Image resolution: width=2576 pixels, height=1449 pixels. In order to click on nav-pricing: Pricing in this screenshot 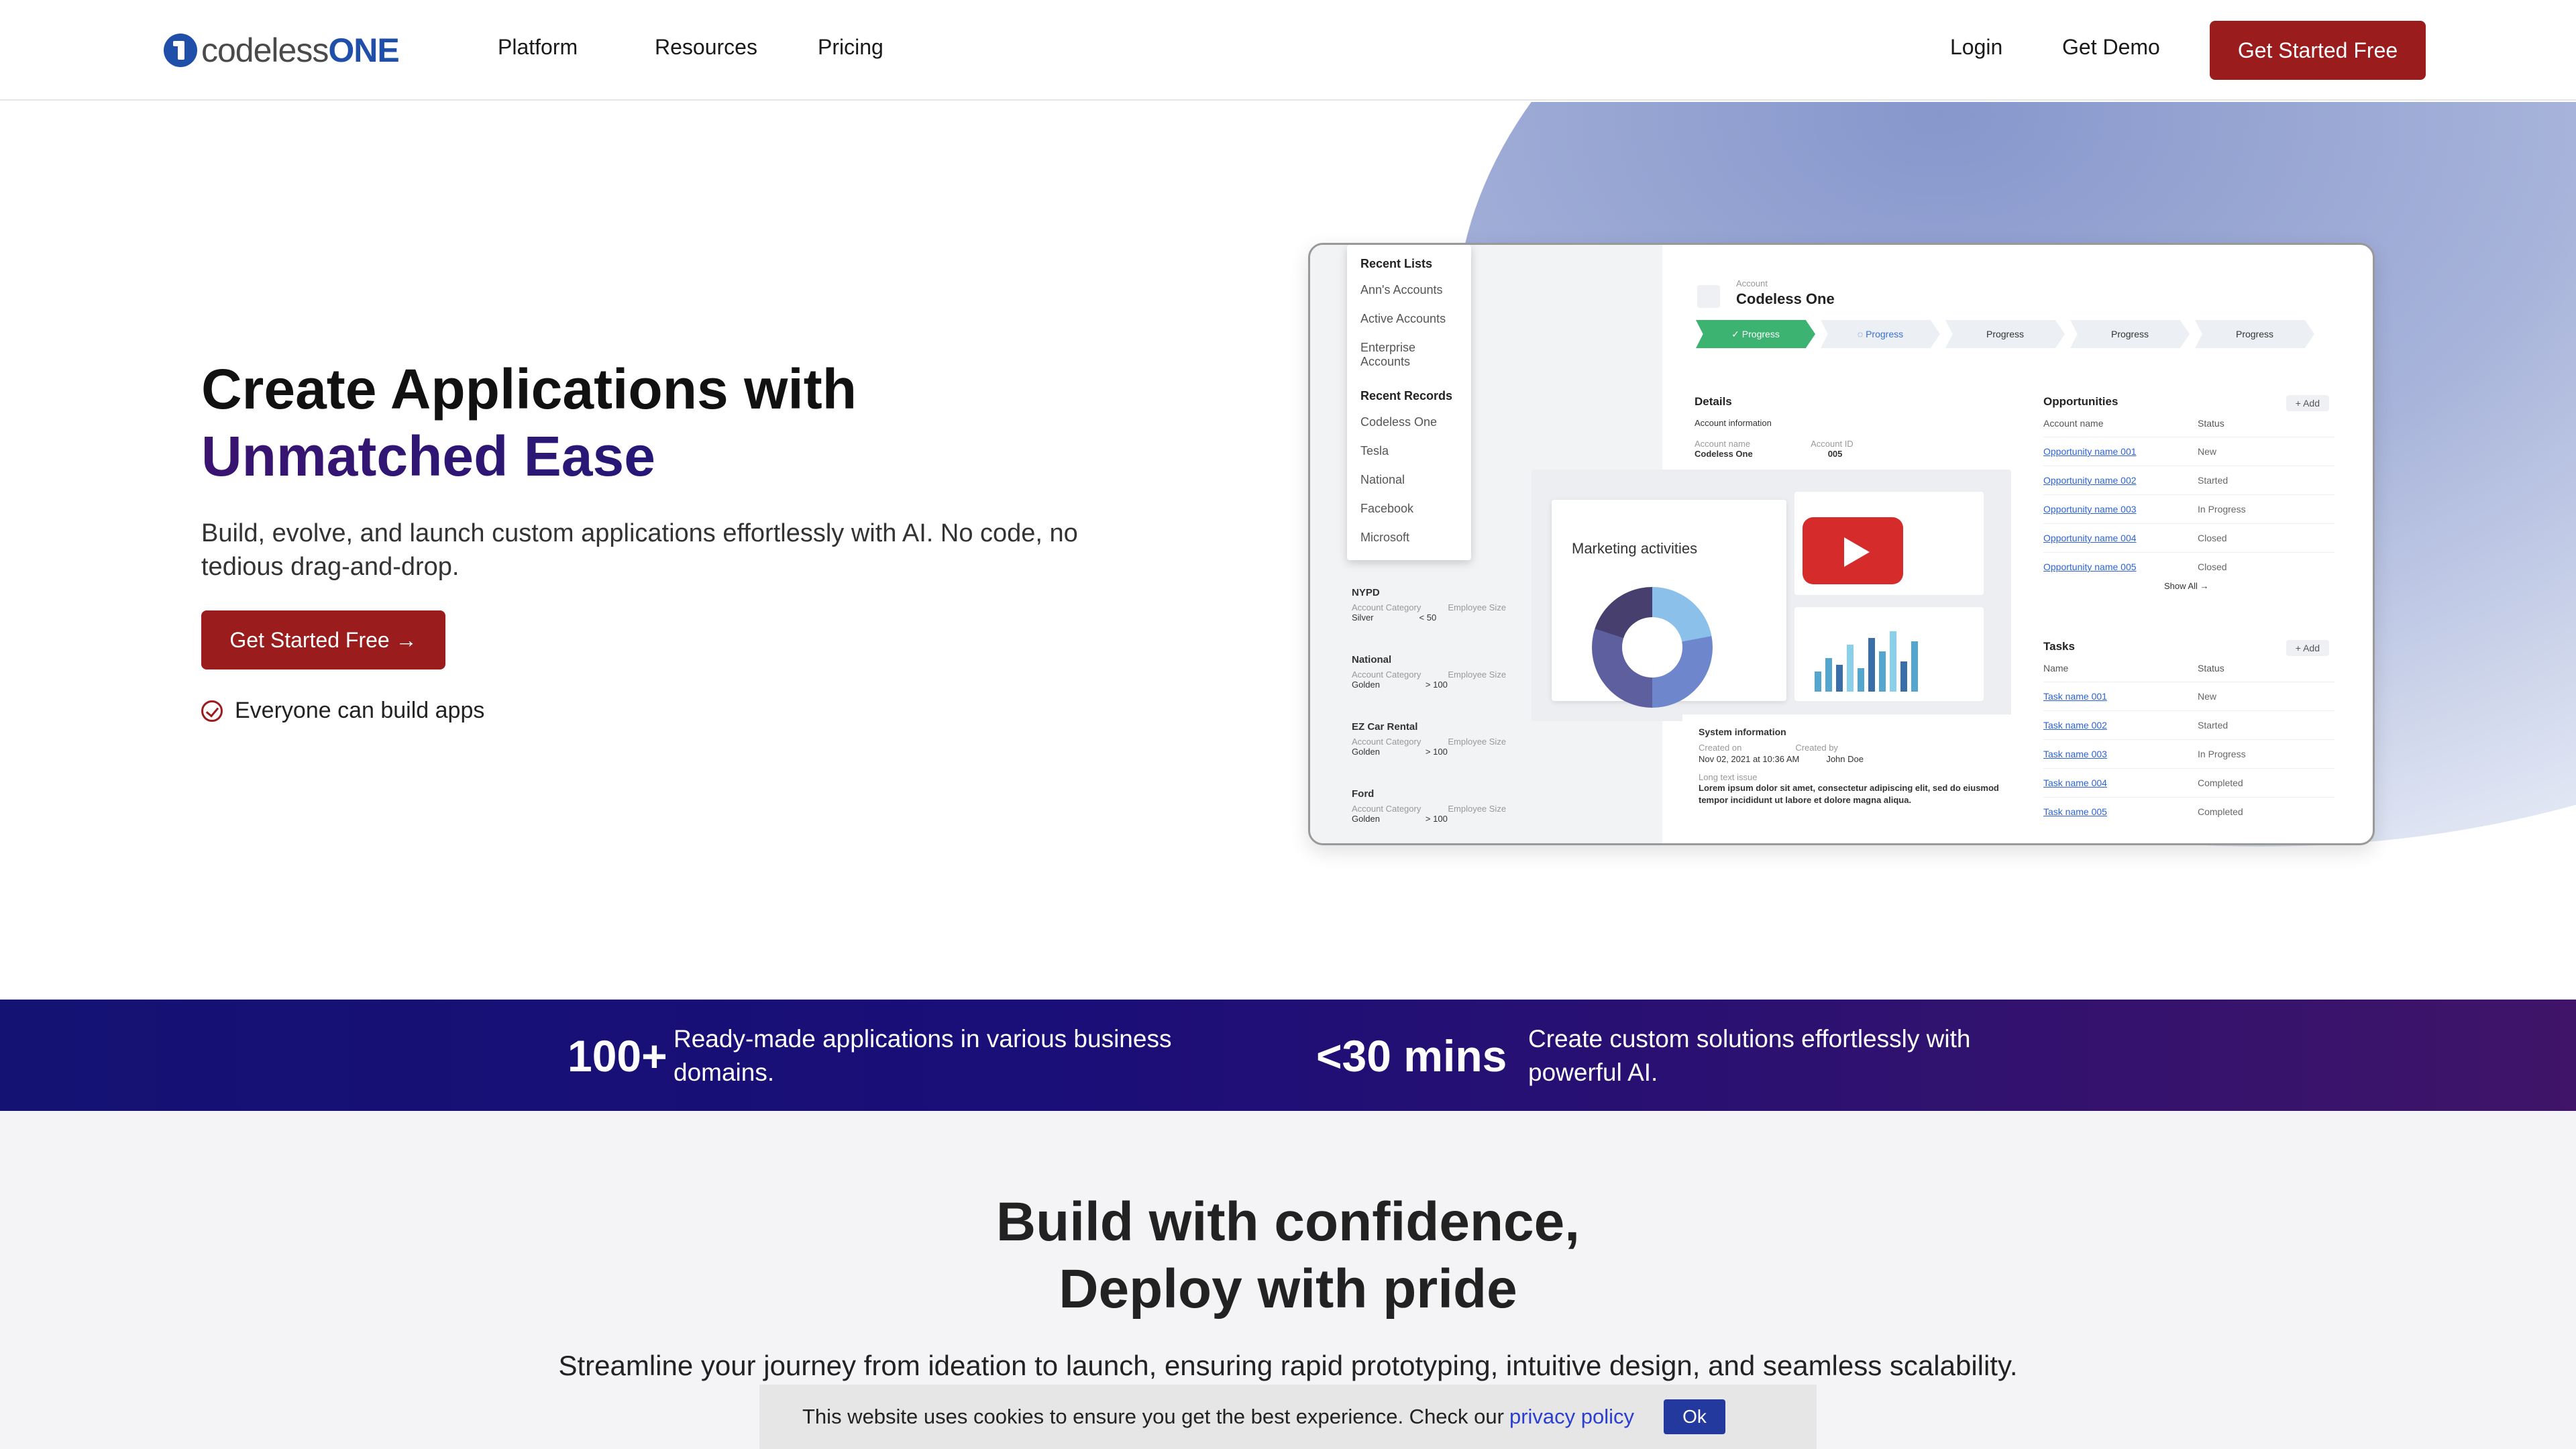, I will do `click(850, 47)`.